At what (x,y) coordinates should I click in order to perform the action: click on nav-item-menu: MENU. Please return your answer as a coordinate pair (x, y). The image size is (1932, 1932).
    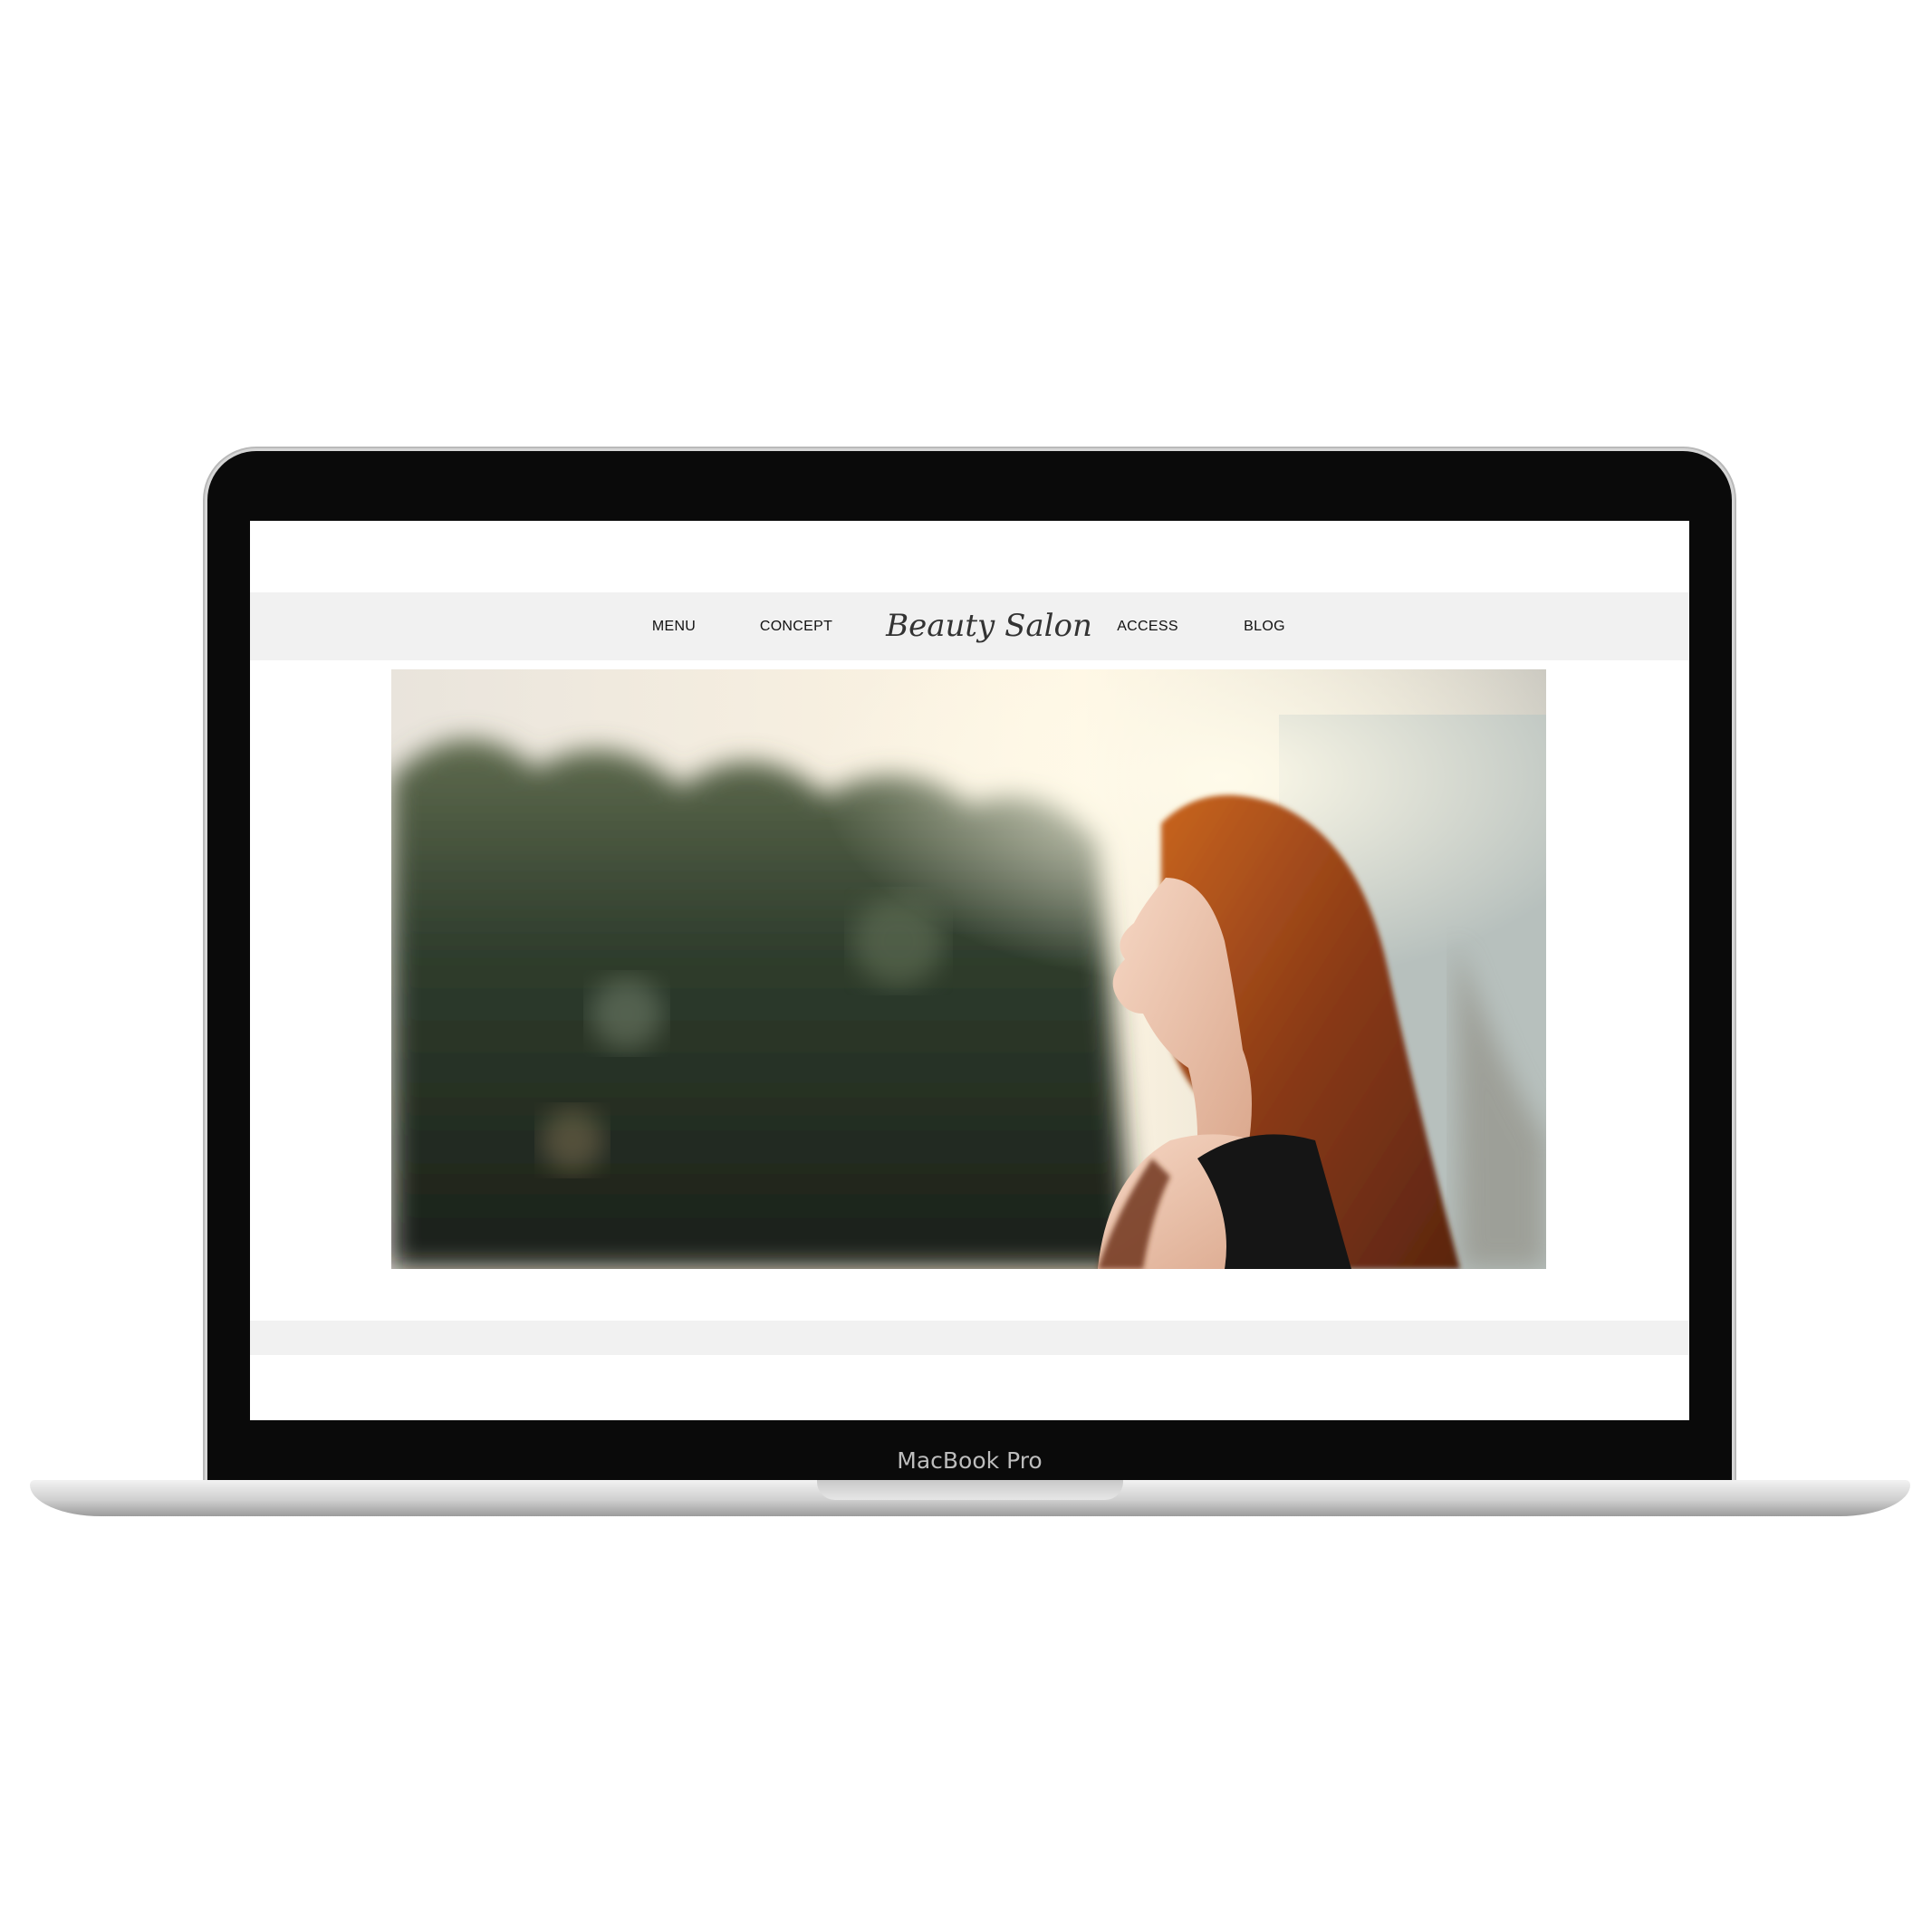
    Looking at the image, I should click on (674, 626).